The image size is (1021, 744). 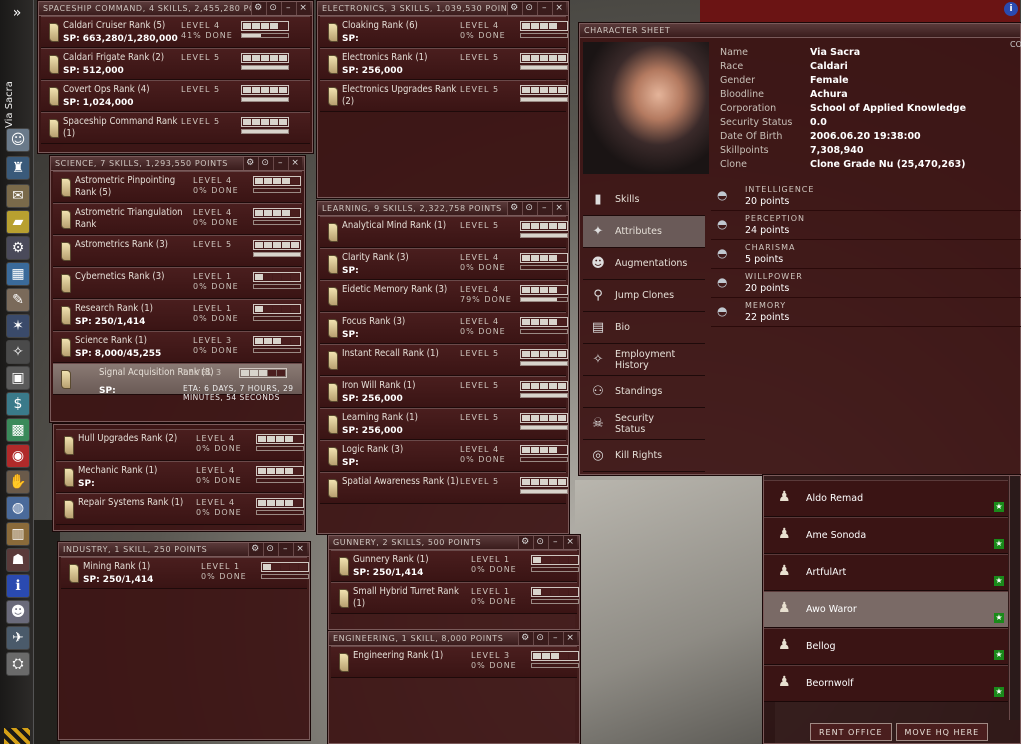 I want to click on nav-item-standings: ⚇ Standings, so click(x=644, y=392).